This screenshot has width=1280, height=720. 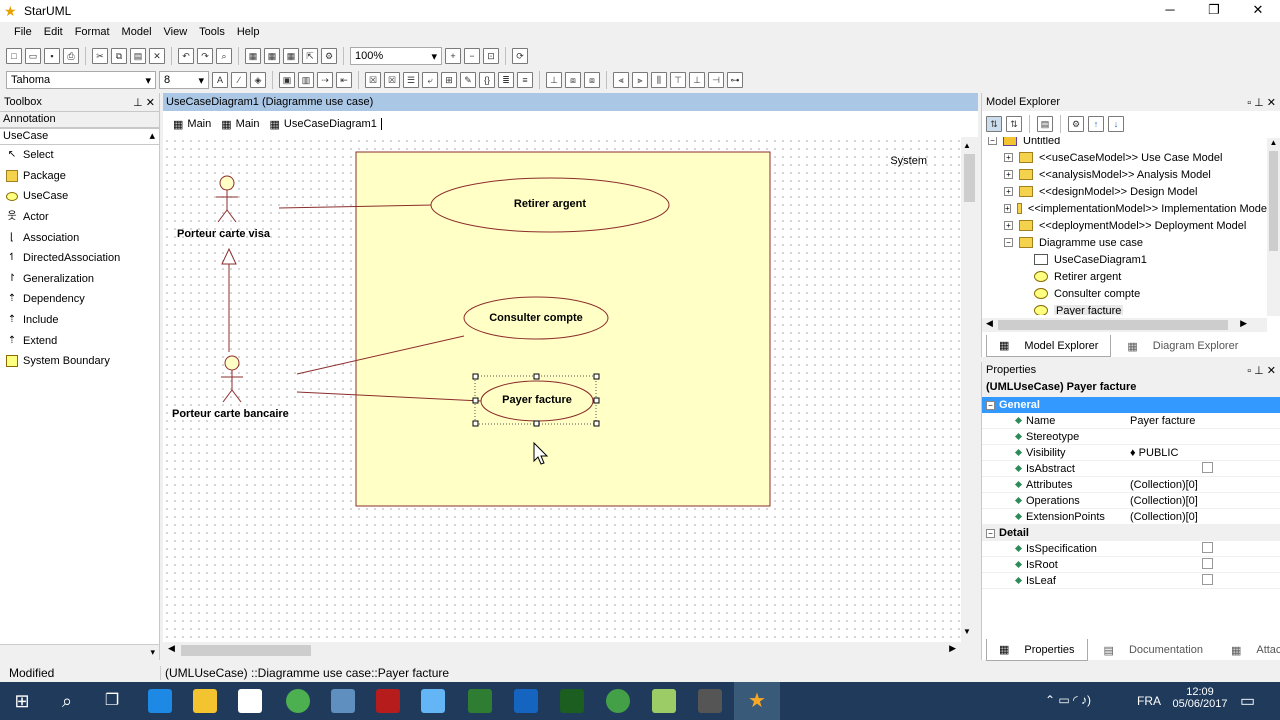 I want to click on move-up-icon: ↑, so click(x=1096, y=124).